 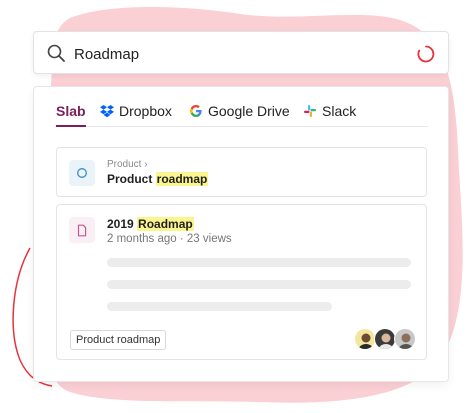 I want to click on tab-label: Slack, so click(x=339, y=111).